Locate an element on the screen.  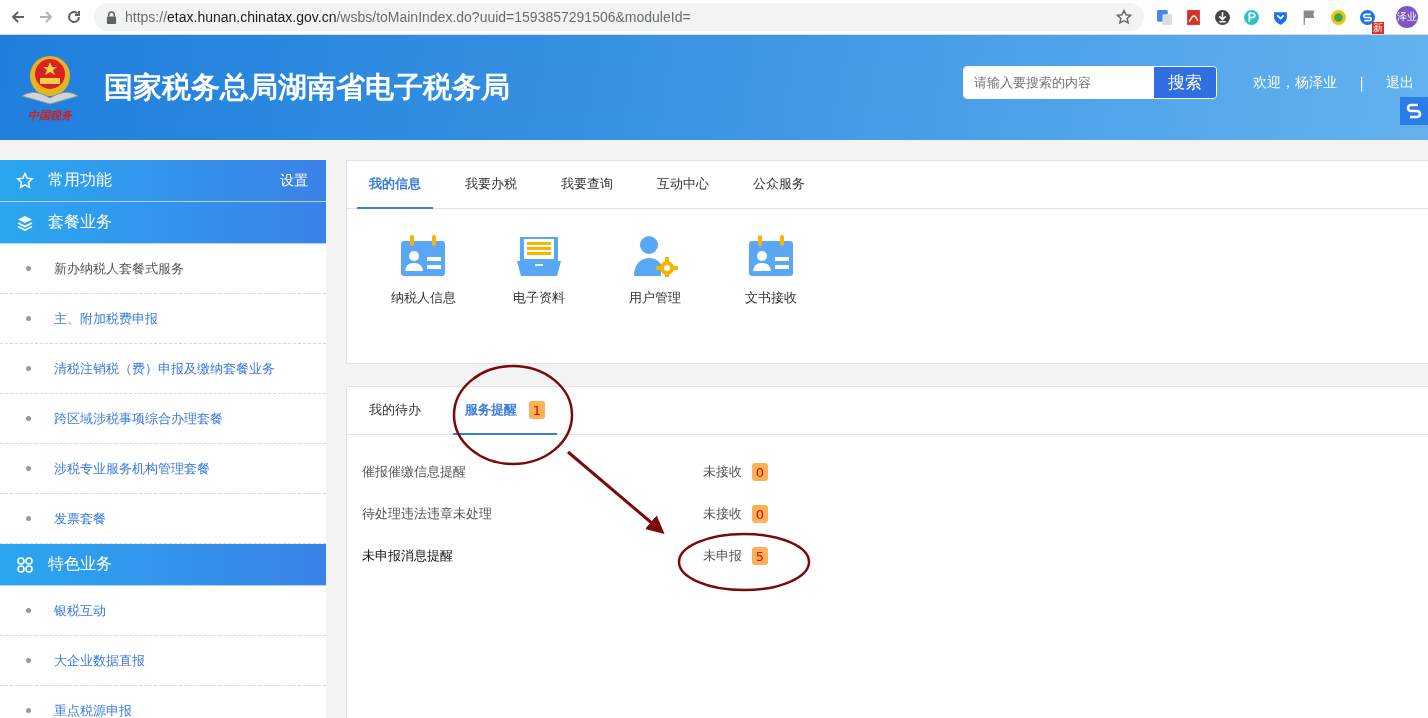
star-icon is located at coordinates (25, 180).